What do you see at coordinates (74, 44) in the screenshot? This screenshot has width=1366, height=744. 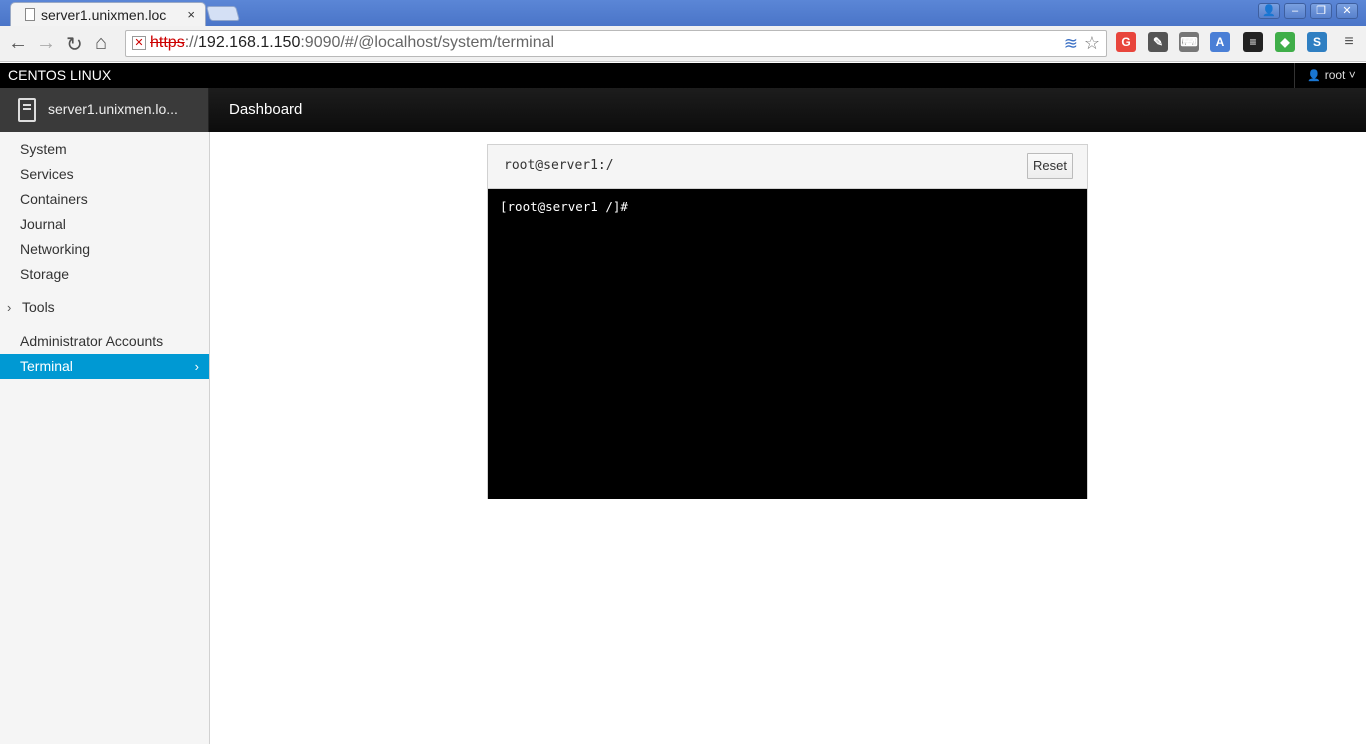 I see `reload-icon: ↻` at bounding box center [74, 44].